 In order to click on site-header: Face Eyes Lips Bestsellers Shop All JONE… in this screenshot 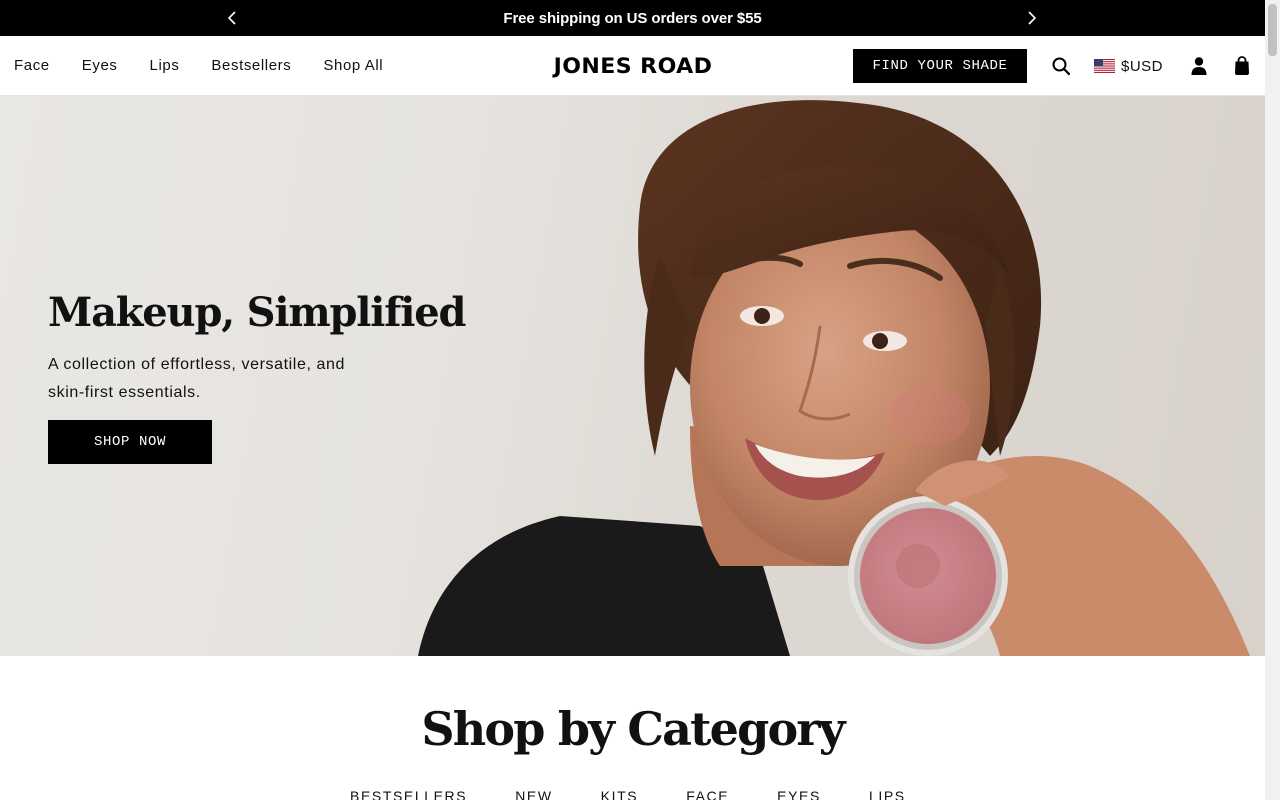, I will do `click(632, 66)`.